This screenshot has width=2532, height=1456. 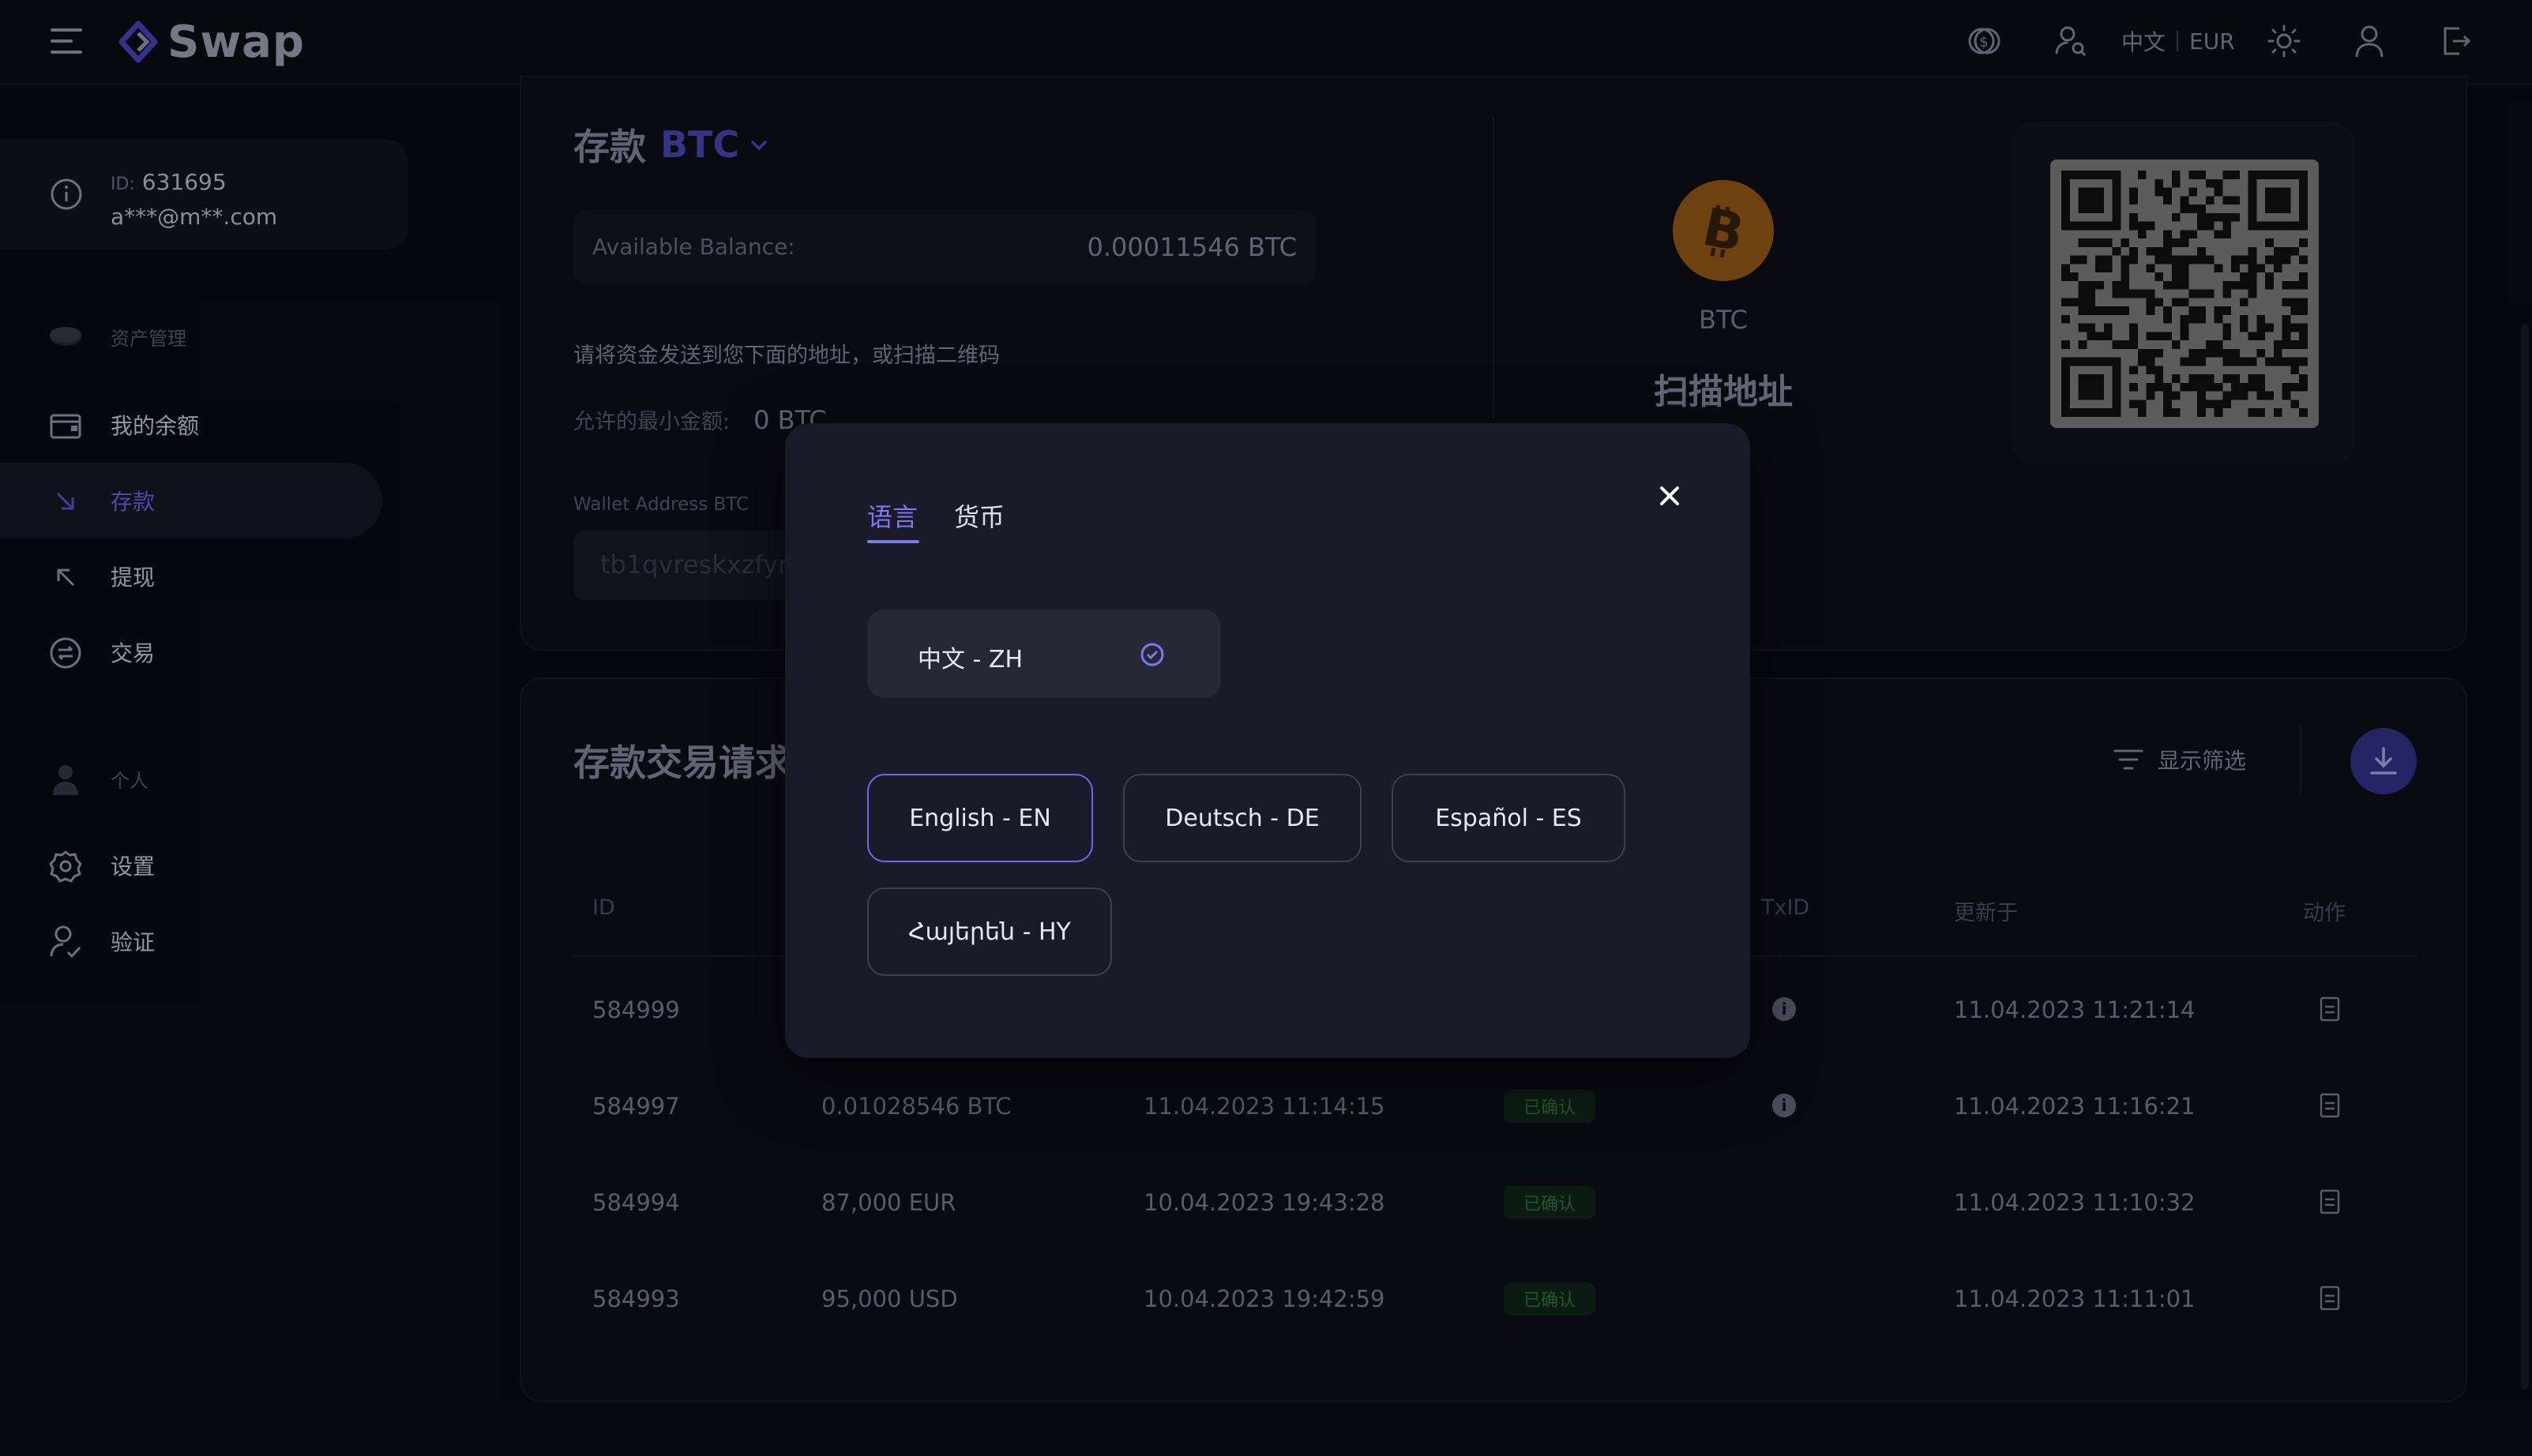 I want to click on tab-currency: 货币, so click(x=980, y=515).